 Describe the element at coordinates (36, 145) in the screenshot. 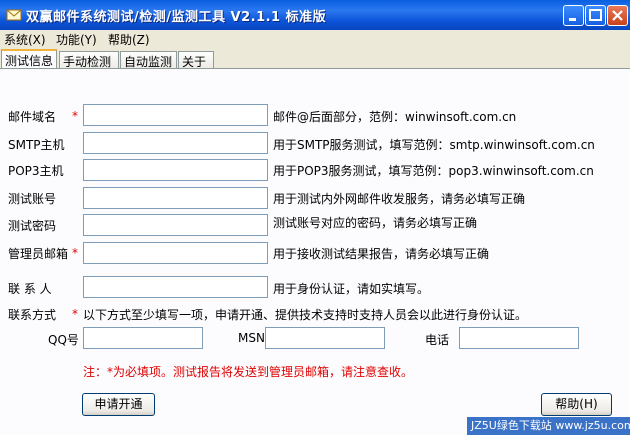

I see `smtp-label: SMTP主机` at that location.